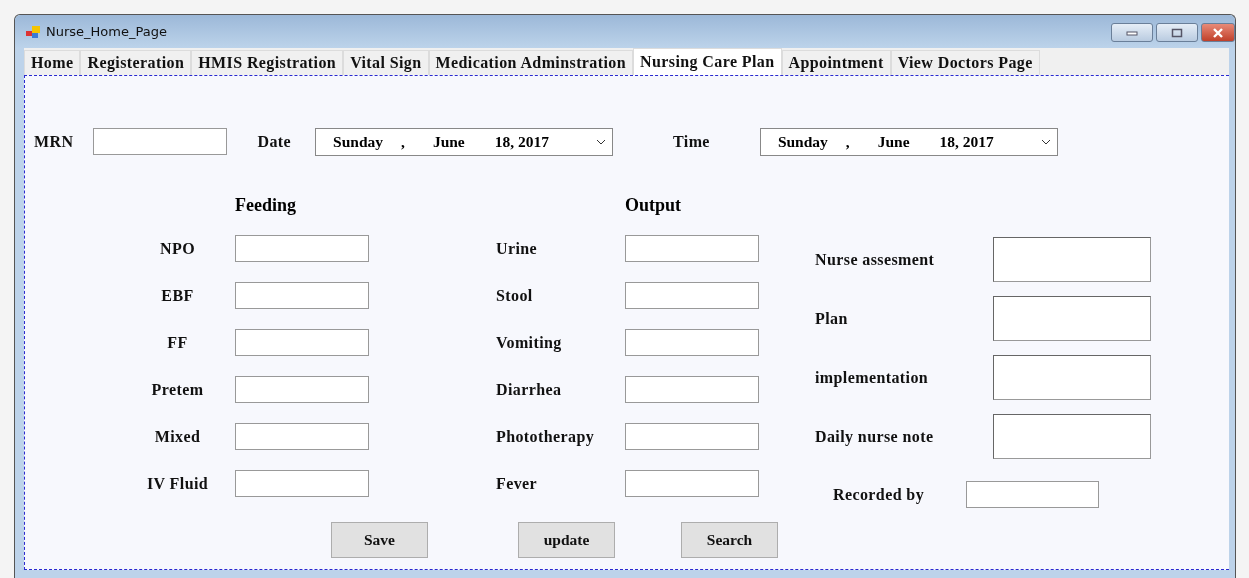  What do you see at coordinates (54, 141) in the screenshot?
I see `field-label: MRN` at bounding box center [54, 141].